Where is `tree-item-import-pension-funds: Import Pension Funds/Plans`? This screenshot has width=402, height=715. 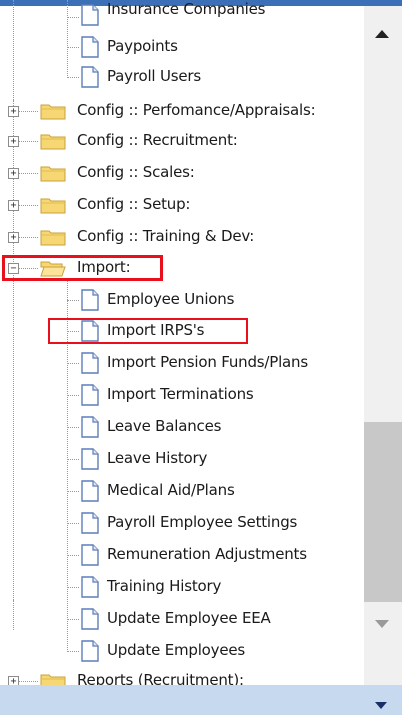 tree-item-import-pension-funds: Import Pension Funds/Plans is located at coordinates (181, 363).